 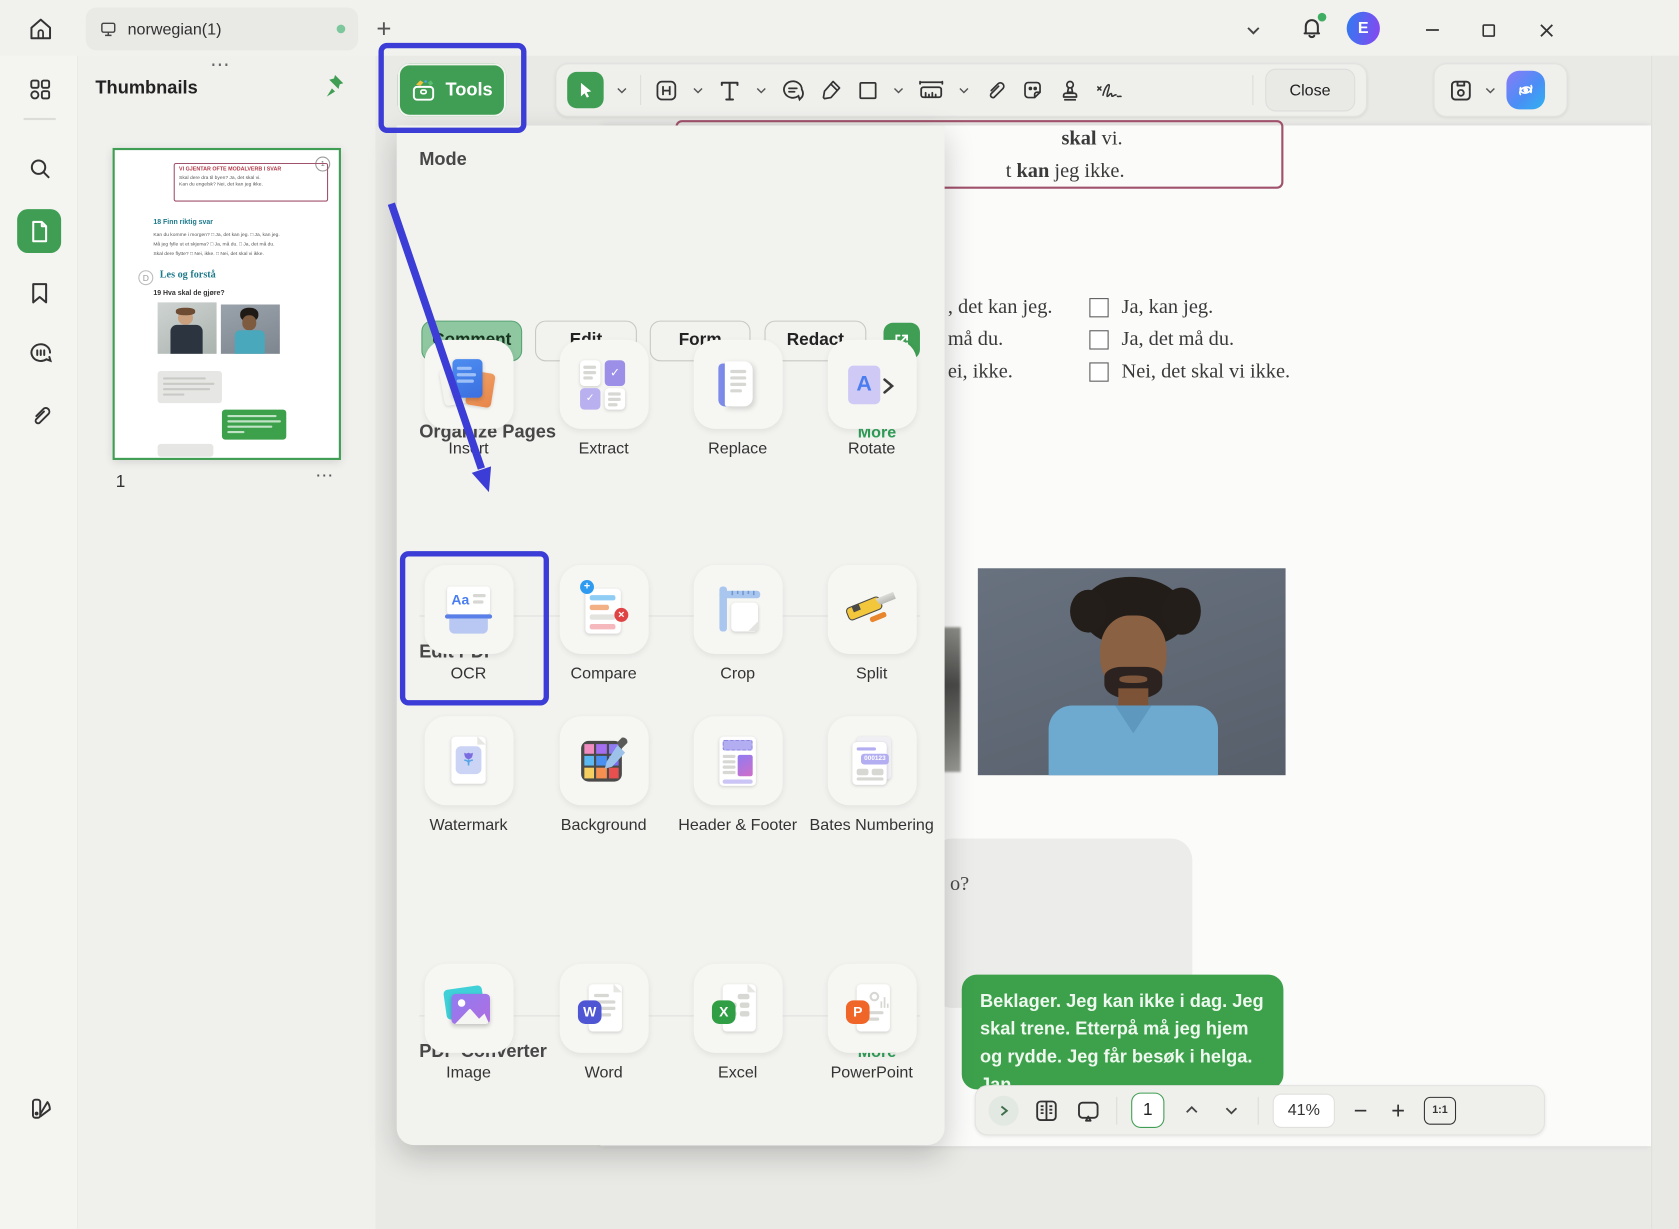 What do you see at coordinates (868, 90) in the screenshot?
I see `shape-tool-button` at bounding box center [868, 90].